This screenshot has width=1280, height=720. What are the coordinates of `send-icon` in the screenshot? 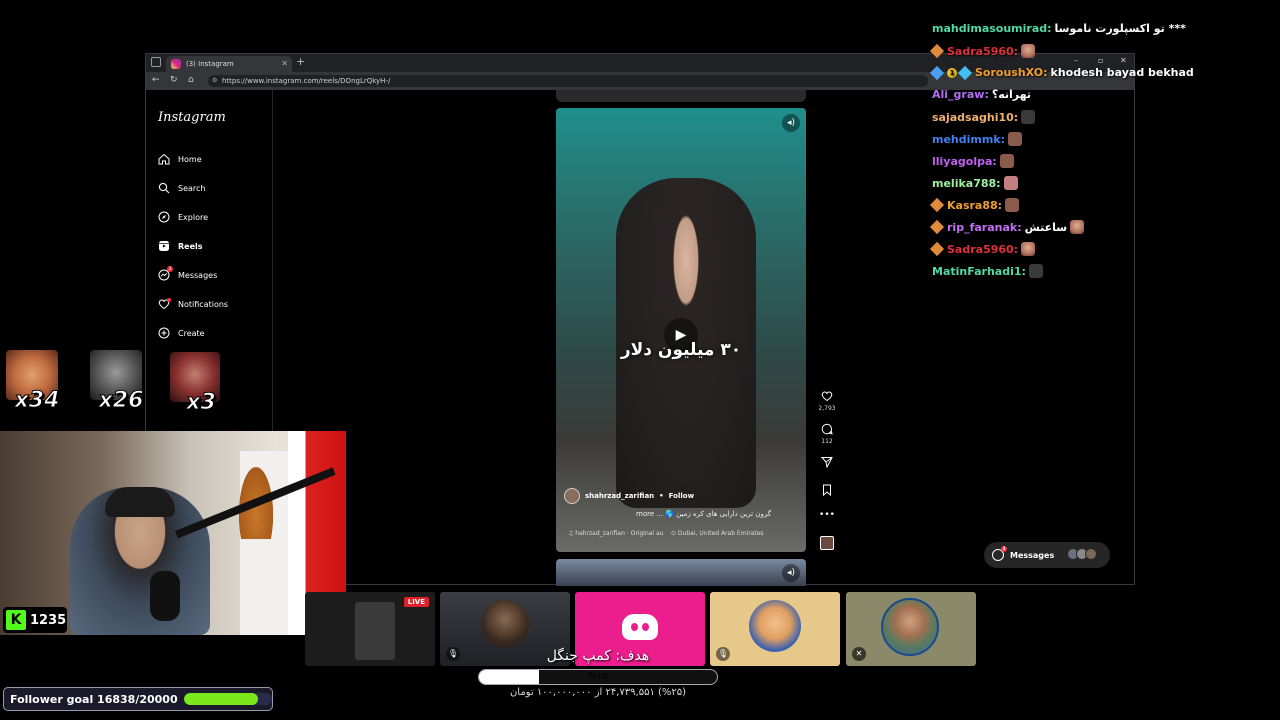 It's located at (826, 463).